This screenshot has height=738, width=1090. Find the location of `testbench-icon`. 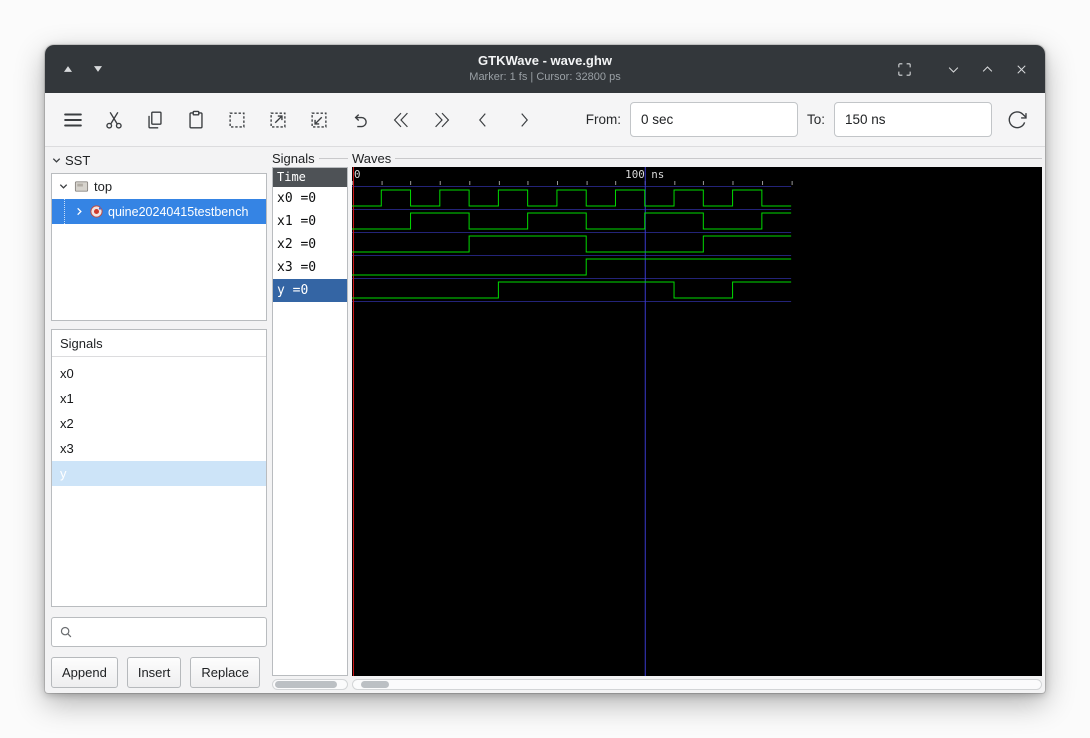

testbench-icon is located at coordinates (96, 211).